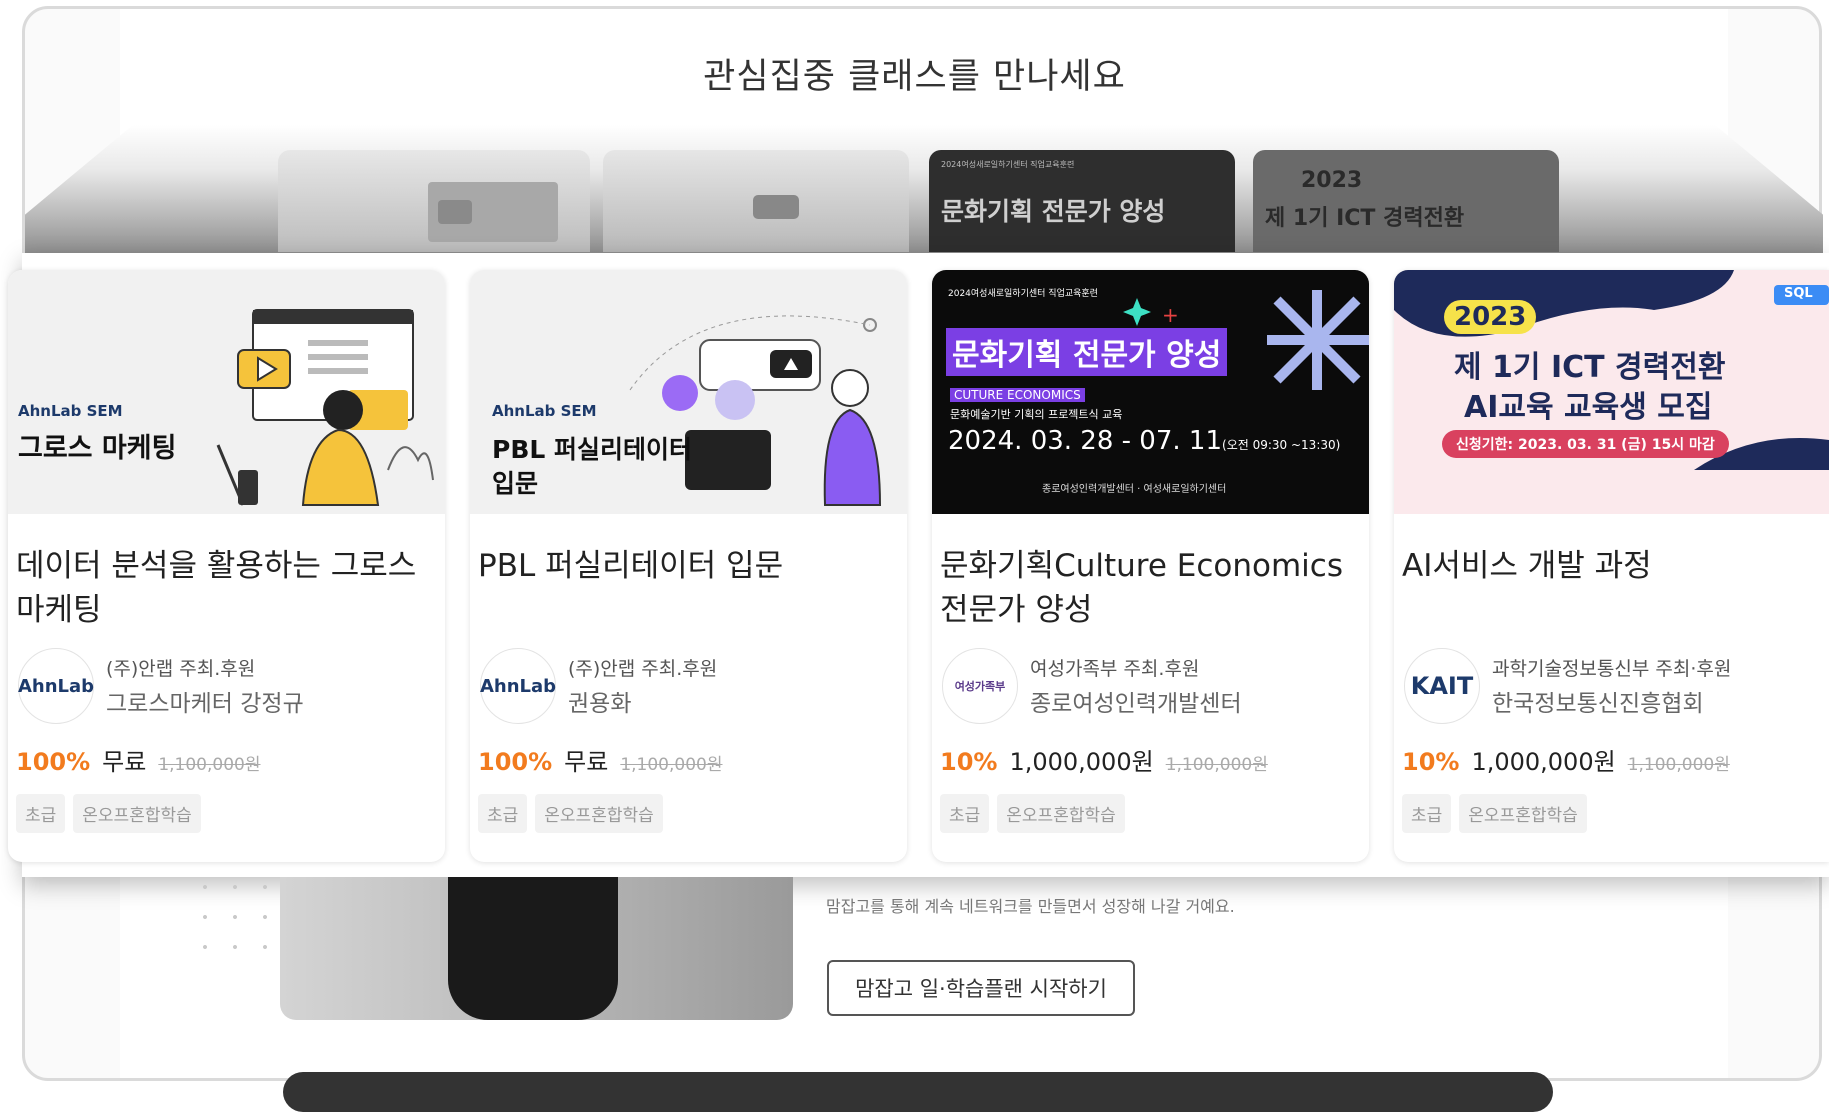 This screenshot has width=1829, height=1112. I want to click on thumbnail-dates: 2024. 03. 28 - 07. 11(오전 09:30 ~13:30), so click(1144, 441).